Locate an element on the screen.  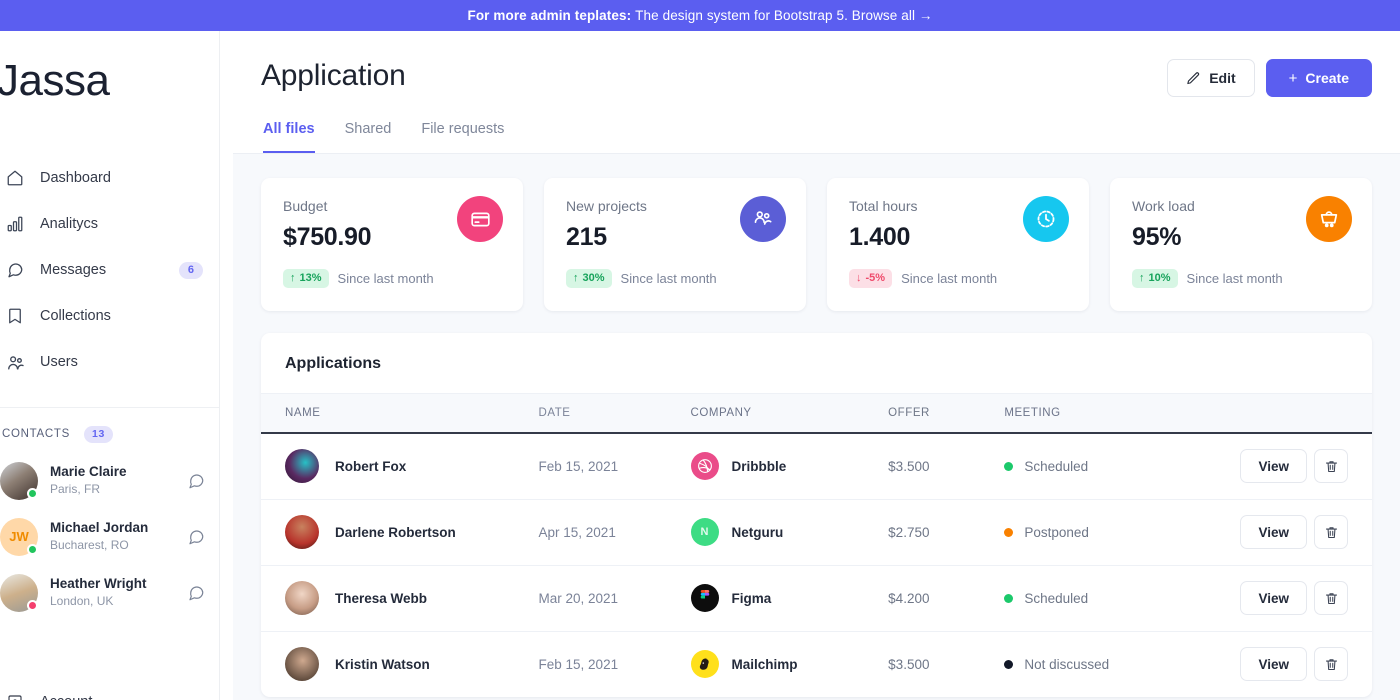
status-dot-busy is located at coordinates (32, 605).